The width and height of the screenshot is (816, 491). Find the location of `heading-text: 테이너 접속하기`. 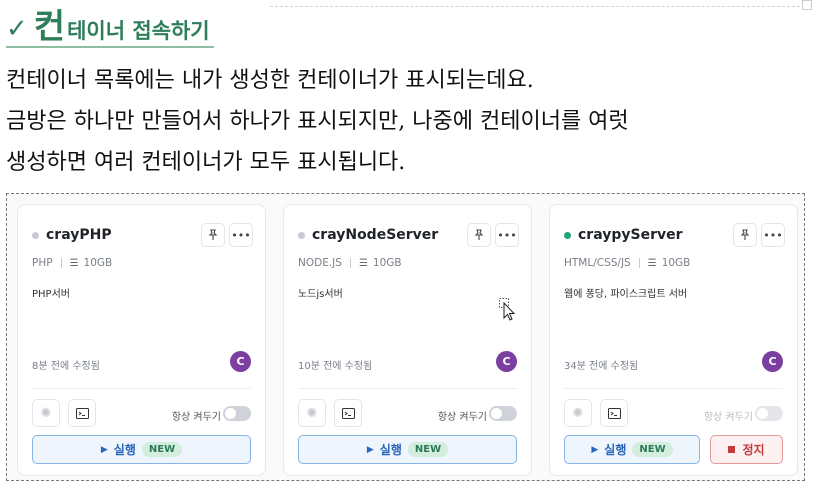

heading-text: 테이너 접속하기 is located at coordinates (138, 30).